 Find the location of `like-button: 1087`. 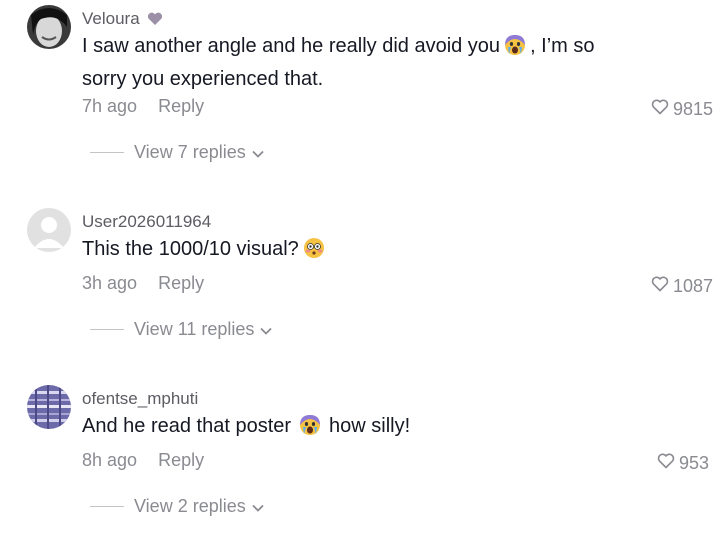

like-button: 1087 is located at coordinates (682, 286).